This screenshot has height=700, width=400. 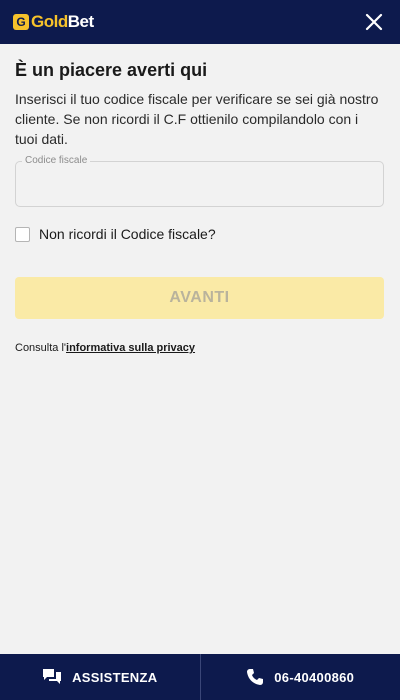 I want to click on close-icon, so click(x=374, y=22).